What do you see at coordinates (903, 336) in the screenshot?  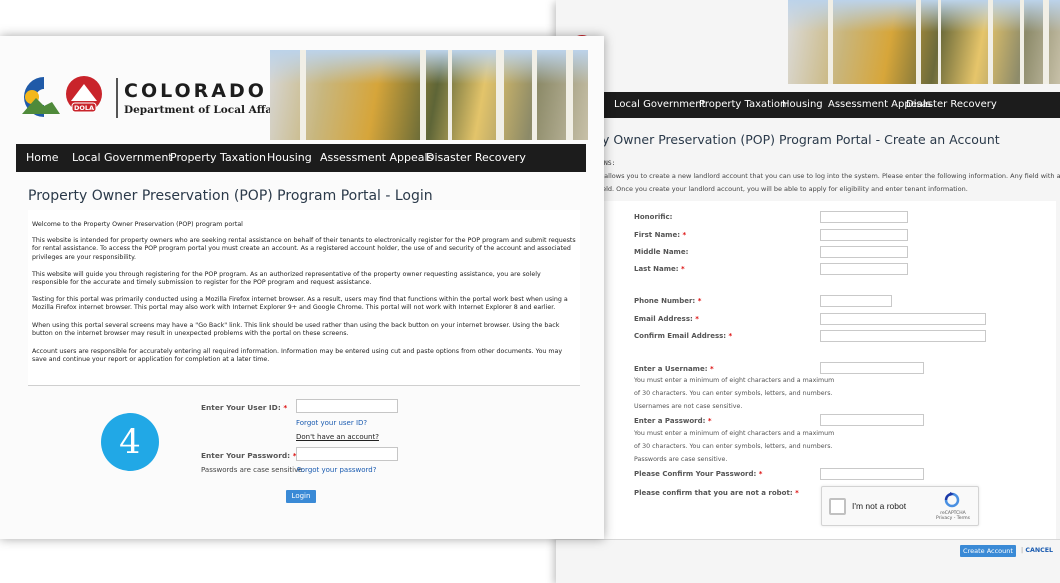 I see `confirm-email-input` at bounding box center [903, 336].